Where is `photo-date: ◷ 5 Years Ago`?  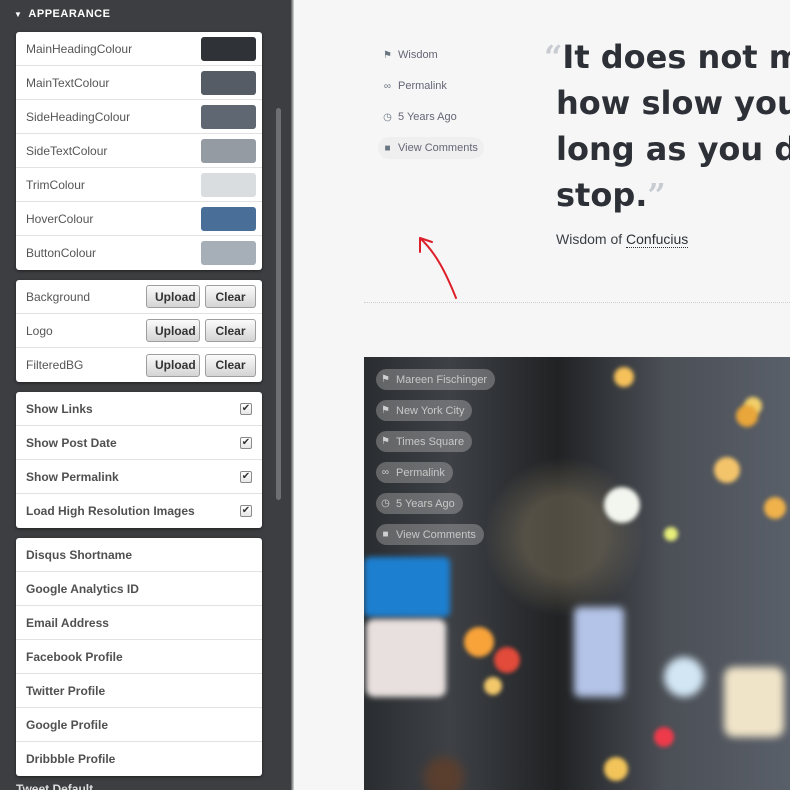
photo-date: ◷ 5 Years Ago is located at coordinates (419, 503).